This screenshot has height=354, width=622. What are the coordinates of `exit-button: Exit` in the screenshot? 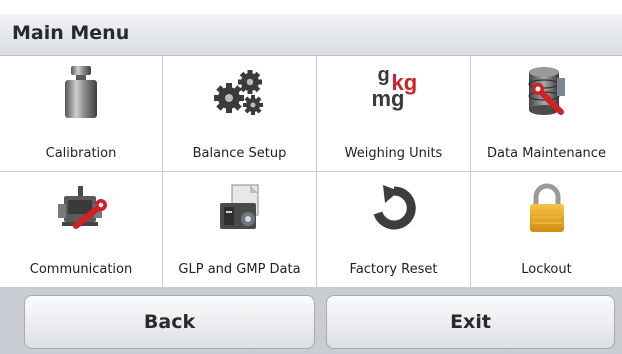 It's located at (470, 322).